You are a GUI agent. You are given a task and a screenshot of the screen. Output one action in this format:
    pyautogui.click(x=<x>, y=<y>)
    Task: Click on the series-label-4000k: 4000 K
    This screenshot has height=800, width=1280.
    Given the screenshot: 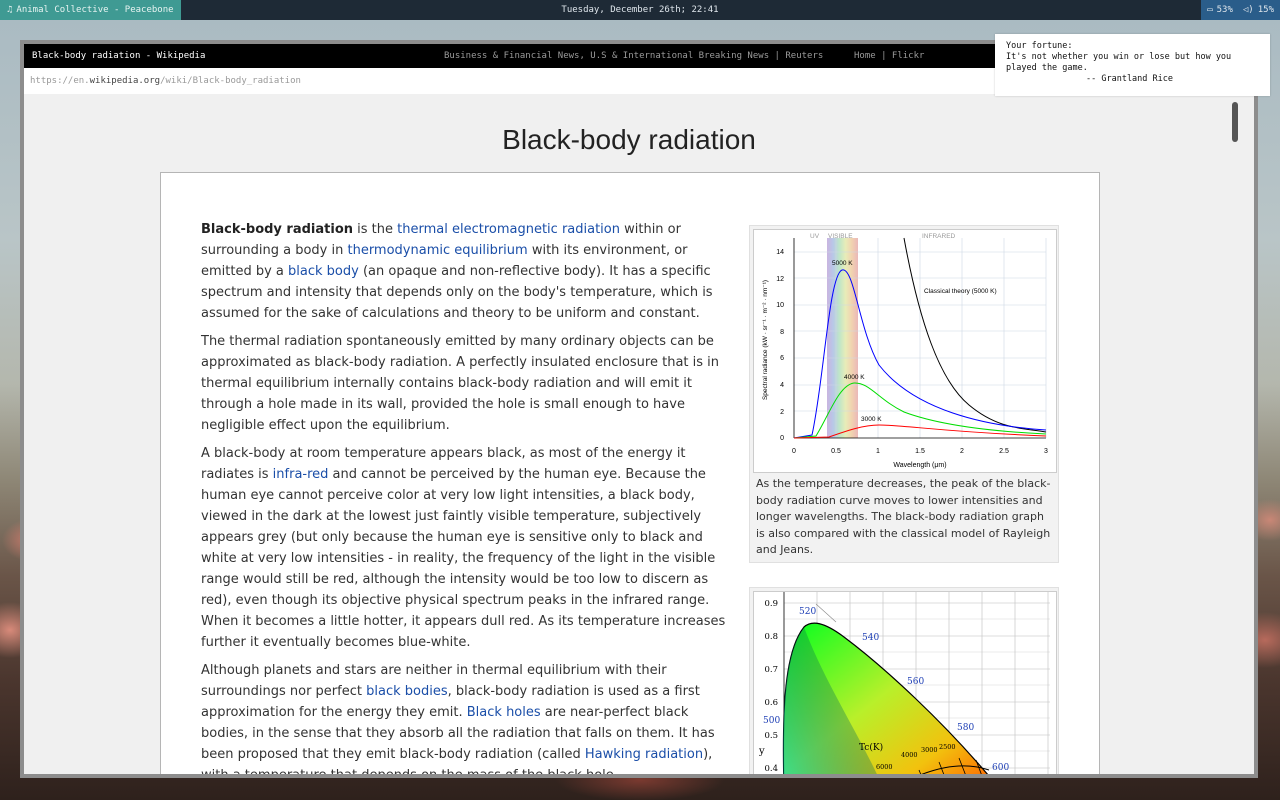 What is the action you would take?
    pyautogui.click(x=854, y=377)
    